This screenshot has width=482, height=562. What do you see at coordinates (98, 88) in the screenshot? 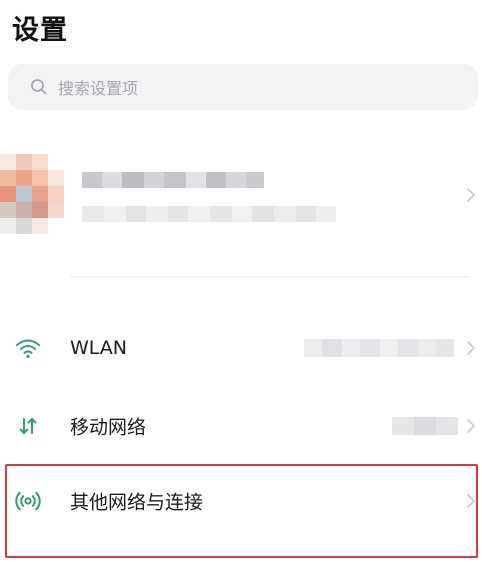
I see `search-placeholder: 搜索设置项` at bounding box center [98, 88].